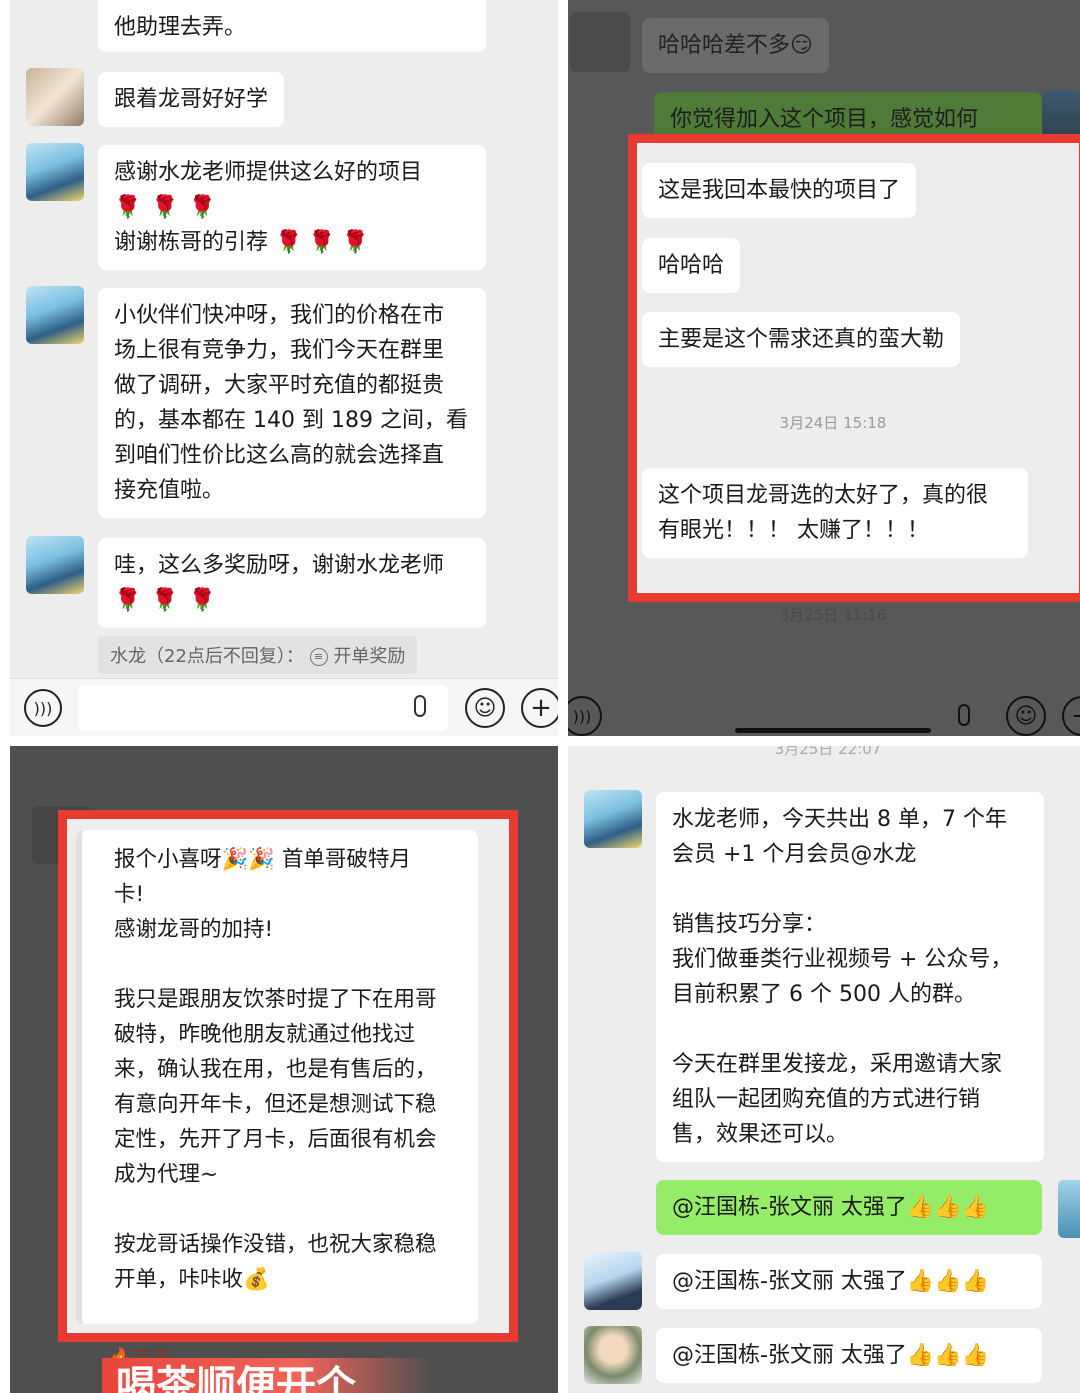  I want to click on chat-icon: ≡, so click(318, 657).